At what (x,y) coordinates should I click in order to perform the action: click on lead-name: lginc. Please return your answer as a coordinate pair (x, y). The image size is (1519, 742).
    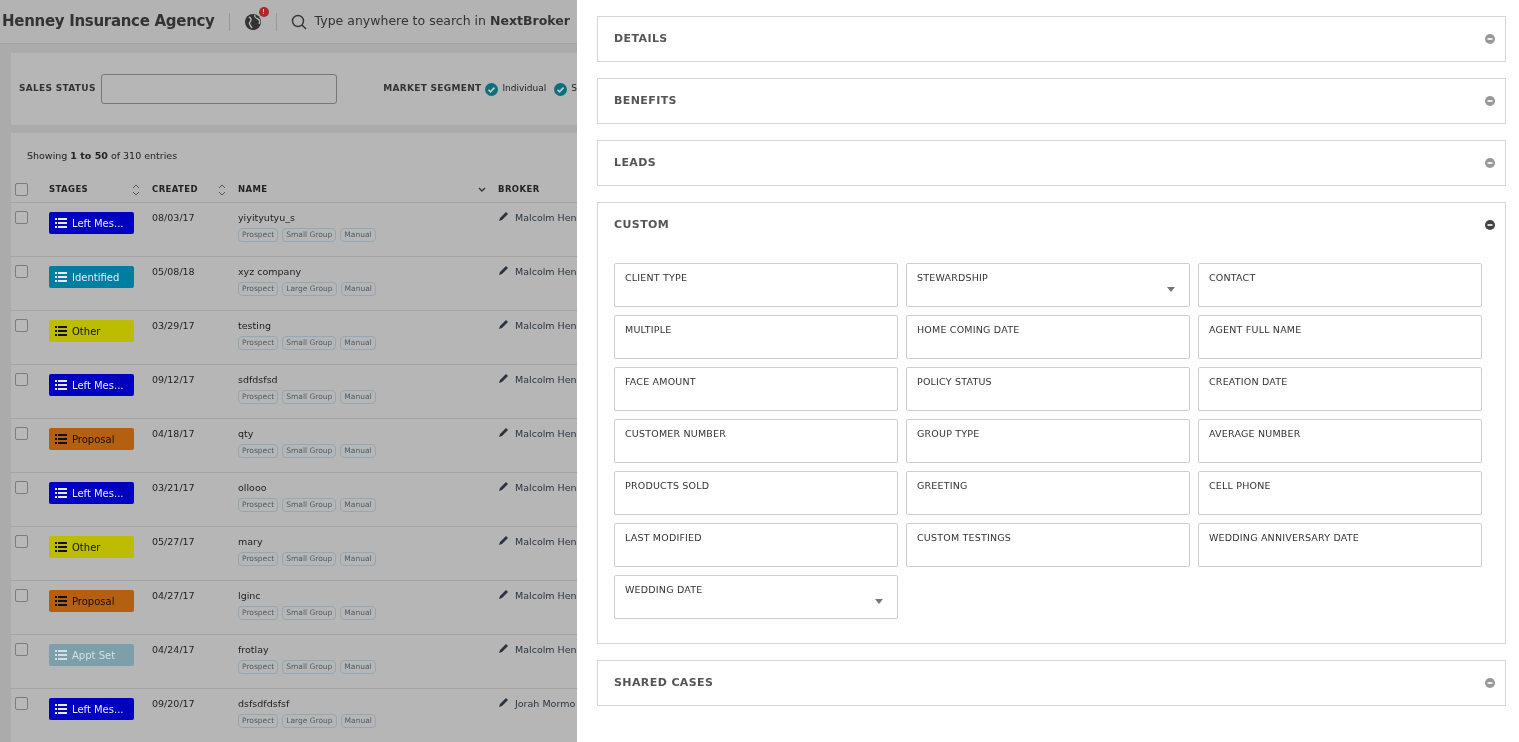
    Looking at the image, I should click on (368, 596).